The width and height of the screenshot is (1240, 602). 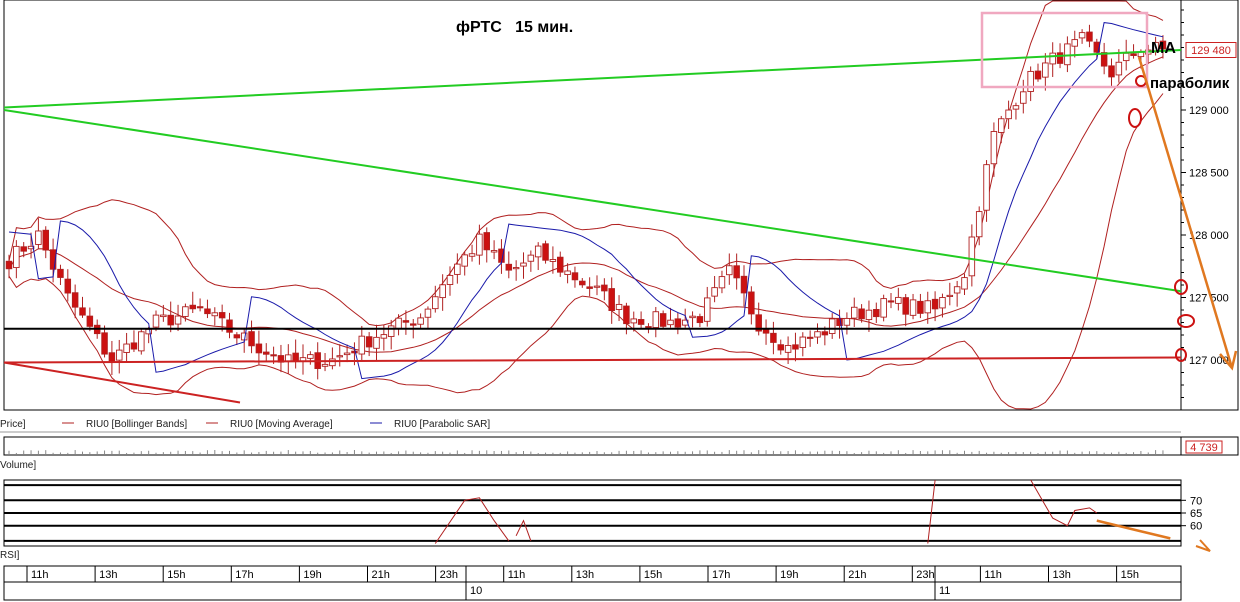 I want to click on day-label: 11, so click(x=944, y=591).